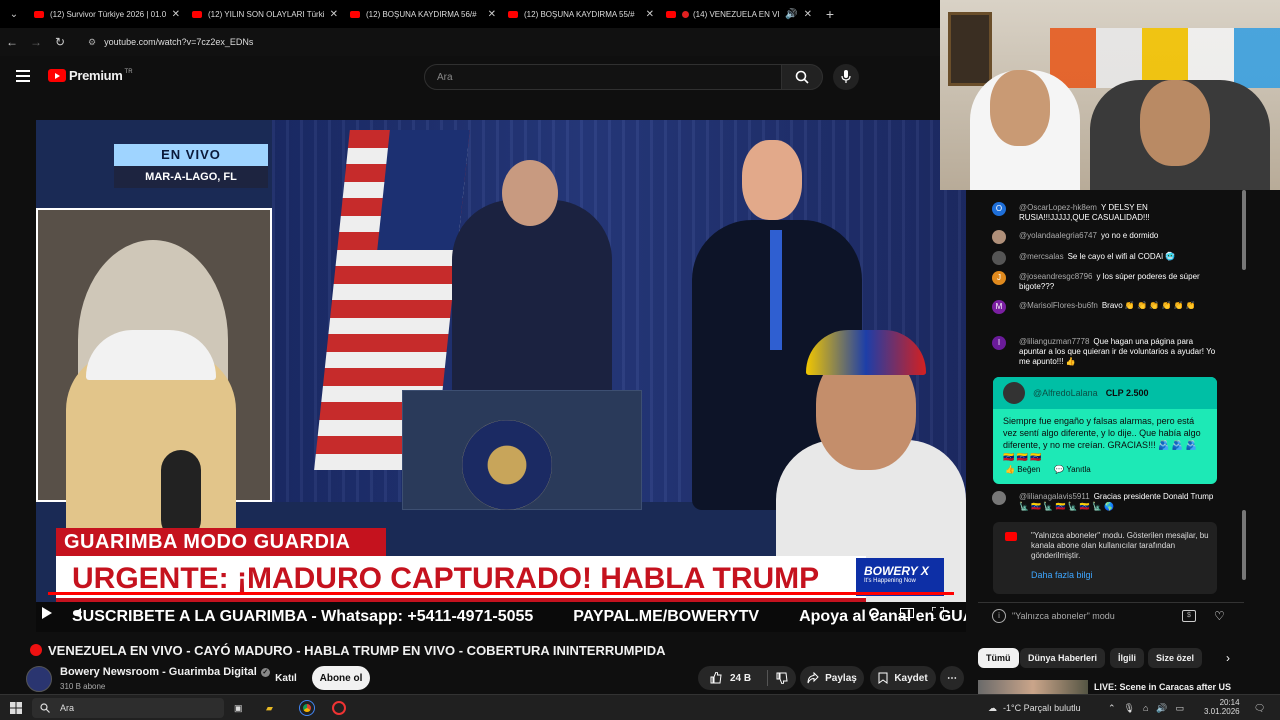  Describe the element at coordinates (1058, 305) in the screenshot. I see `chat-author: @MarisolFlores-bu6fn` at that location.